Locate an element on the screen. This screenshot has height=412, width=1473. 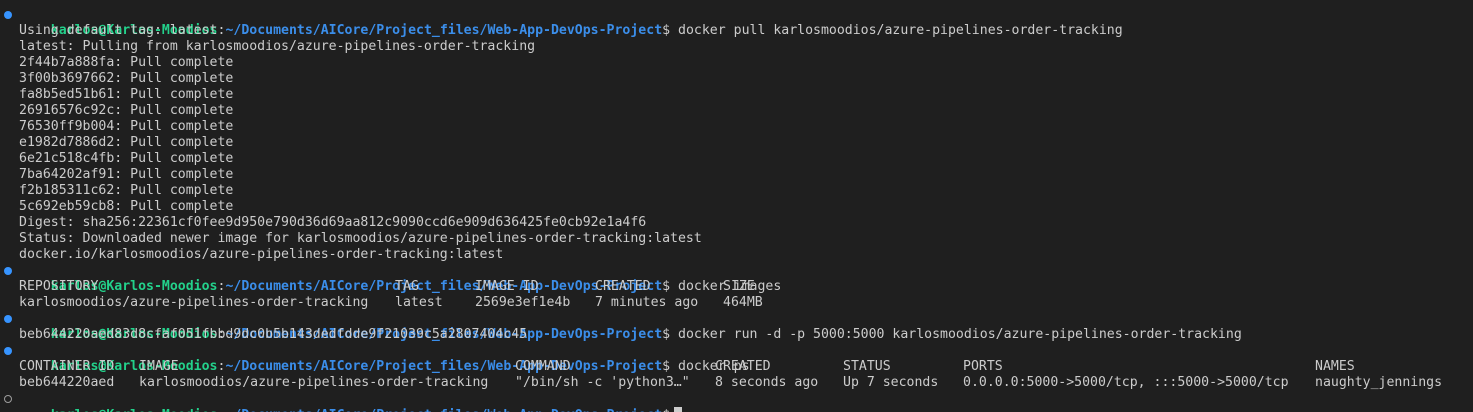
command-pending-dot-icon is located at coordinates (8, 399).